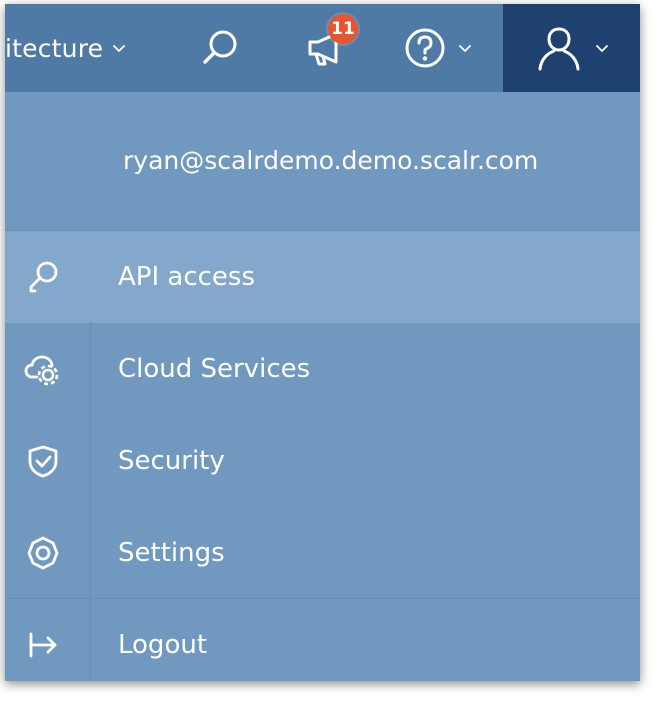 Image resolution: width=669 pixels, height=709 pixels. I want to click on help-icon, so click(425, 48).